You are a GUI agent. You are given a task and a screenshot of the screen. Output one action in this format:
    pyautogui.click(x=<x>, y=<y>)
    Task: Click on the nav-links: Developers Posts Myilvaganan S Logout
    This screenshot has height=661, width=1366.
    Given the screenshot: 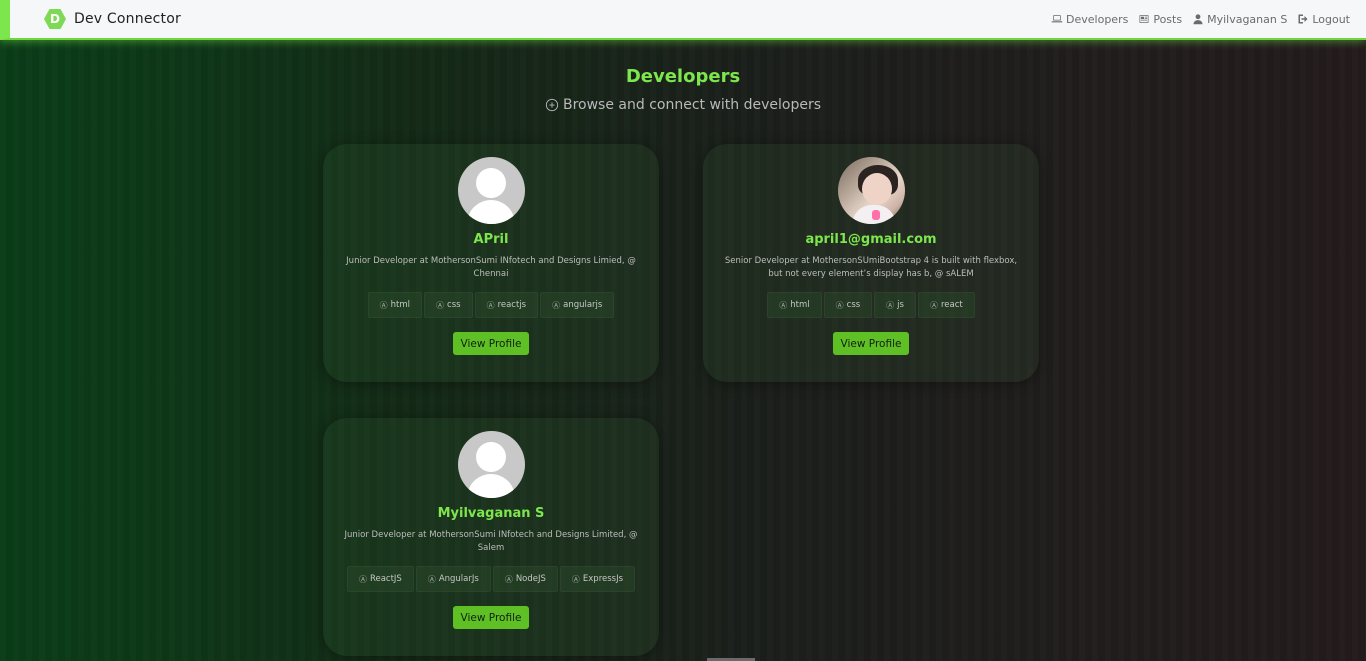 What is the action you would take?
    pyautogui.click(x=1200, y=19)
    